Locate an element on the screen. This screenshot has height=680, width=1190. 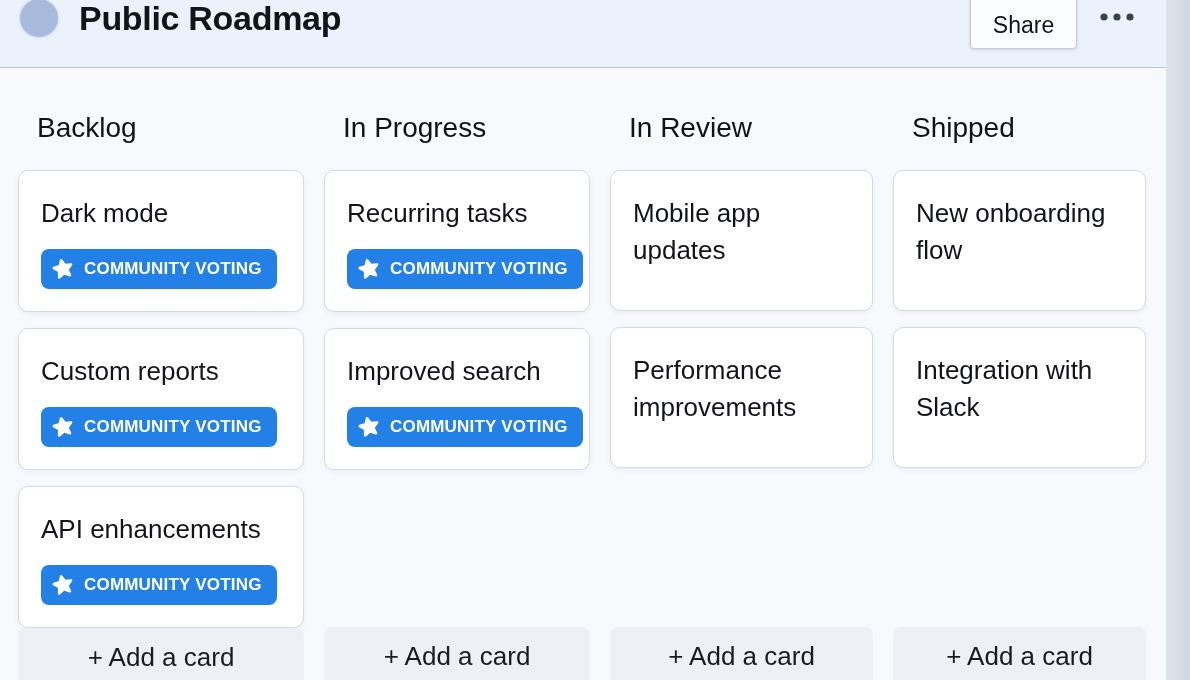
avatar-icon is located at coordinates (39, 18).